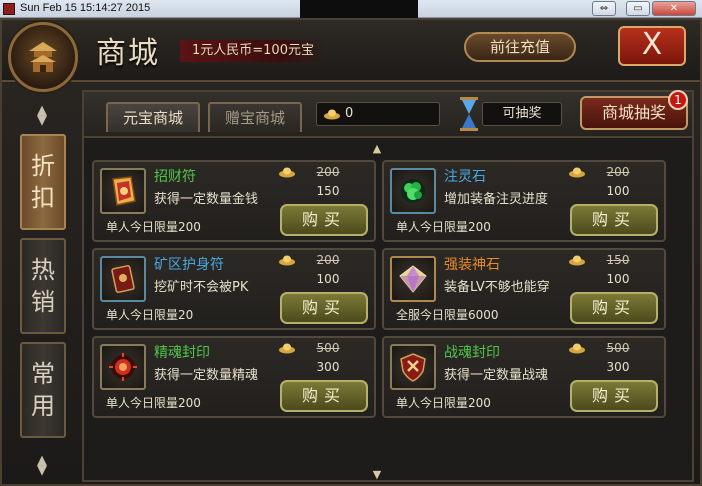  I want to click on amulet-icon, so click(123, 279).